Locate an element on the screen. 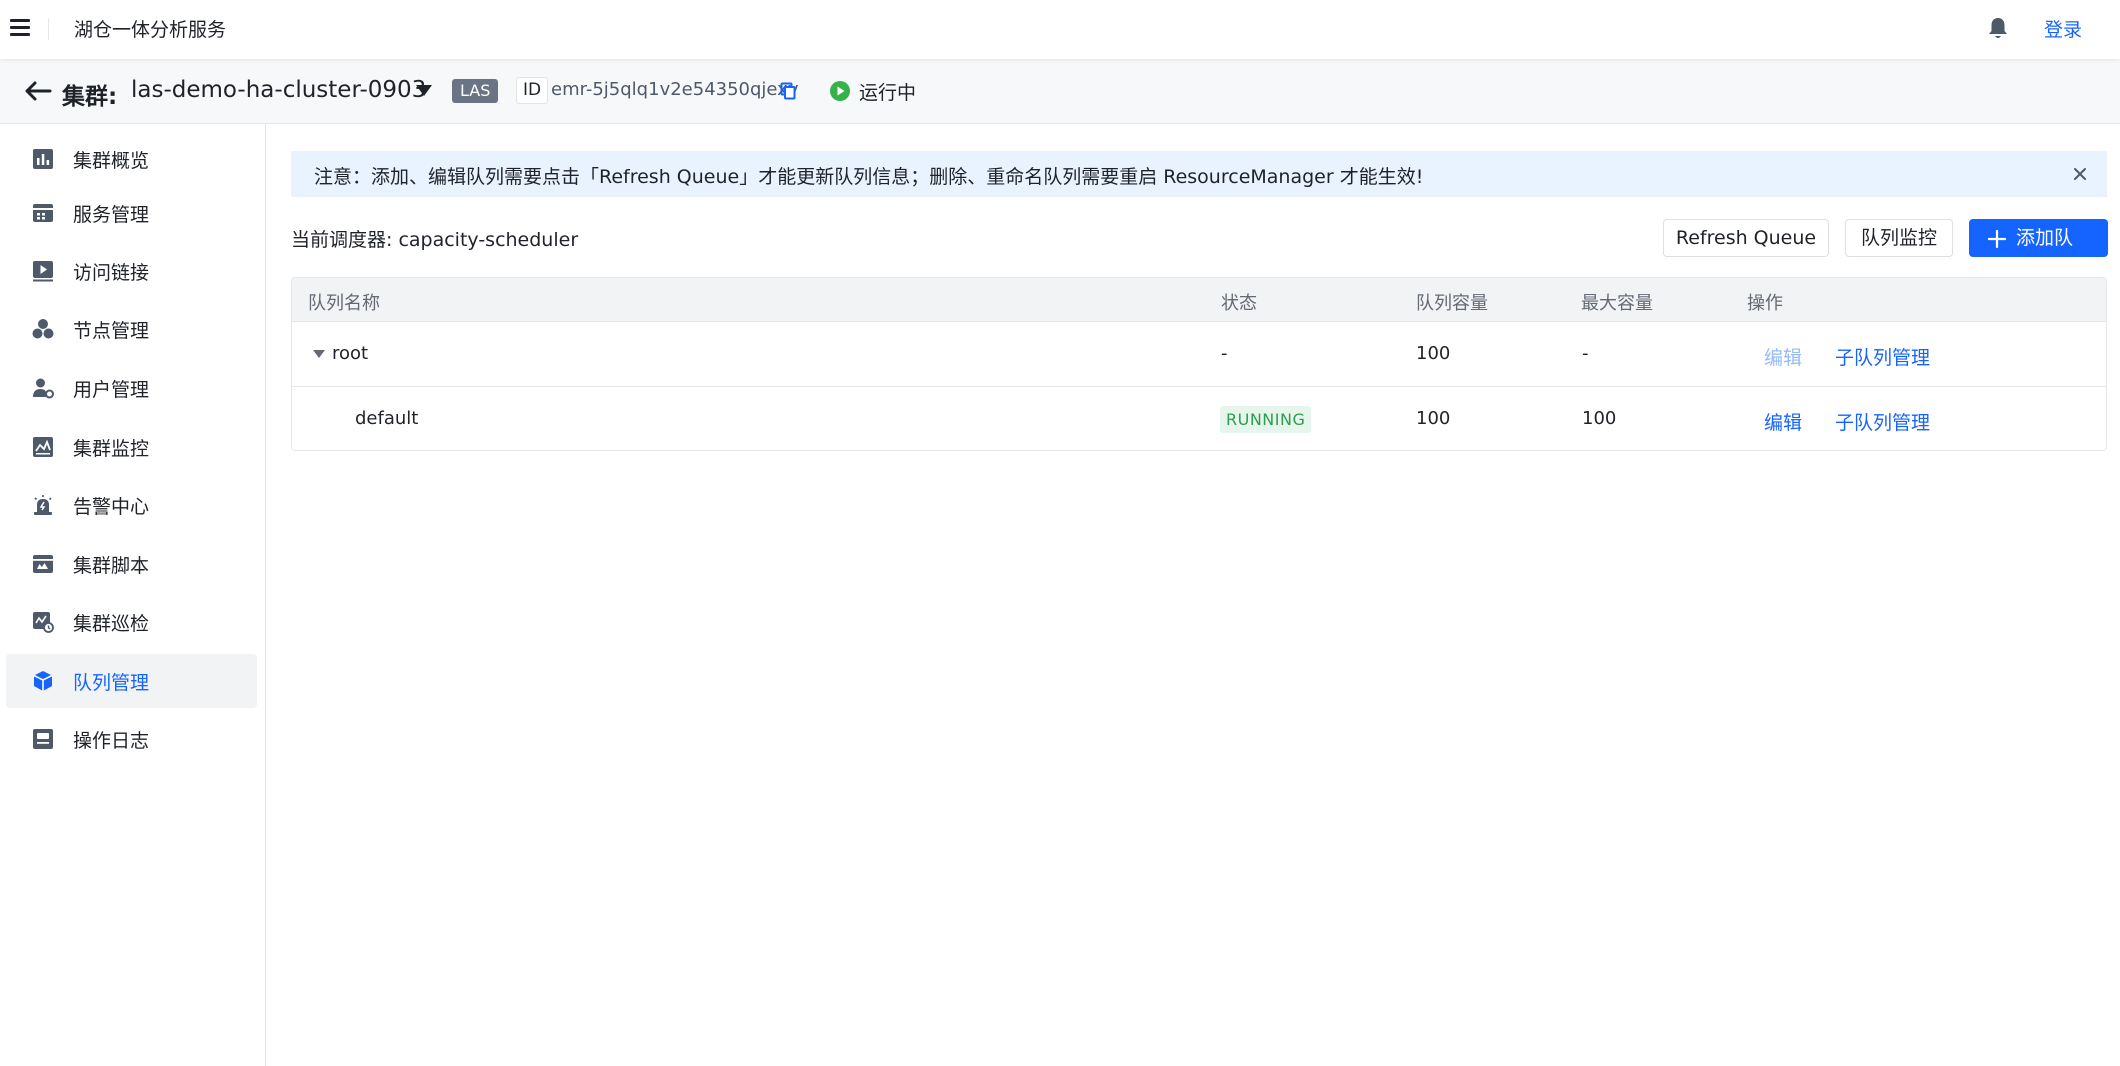  sidebar-item-label: 用户管理 is located at coordinates (111, 390).